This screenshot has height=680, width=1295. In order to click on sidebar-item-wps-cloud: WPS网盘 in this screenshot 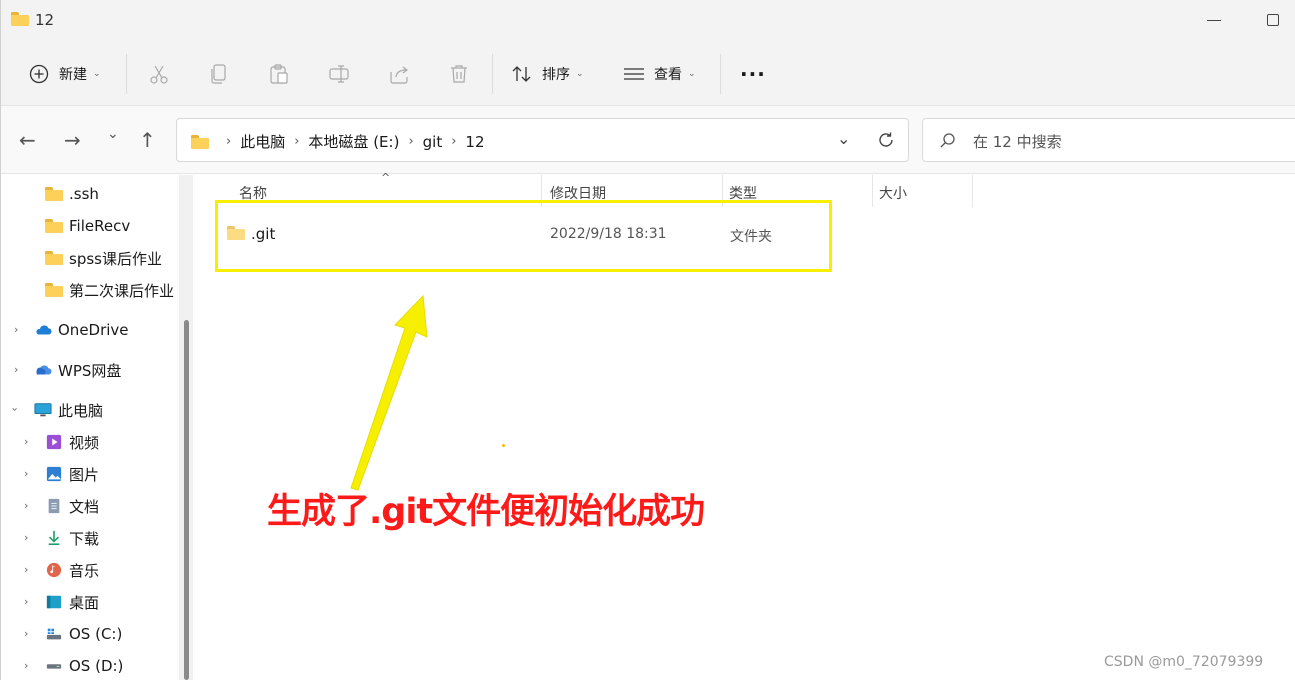, I will do `click(77, 370)`.